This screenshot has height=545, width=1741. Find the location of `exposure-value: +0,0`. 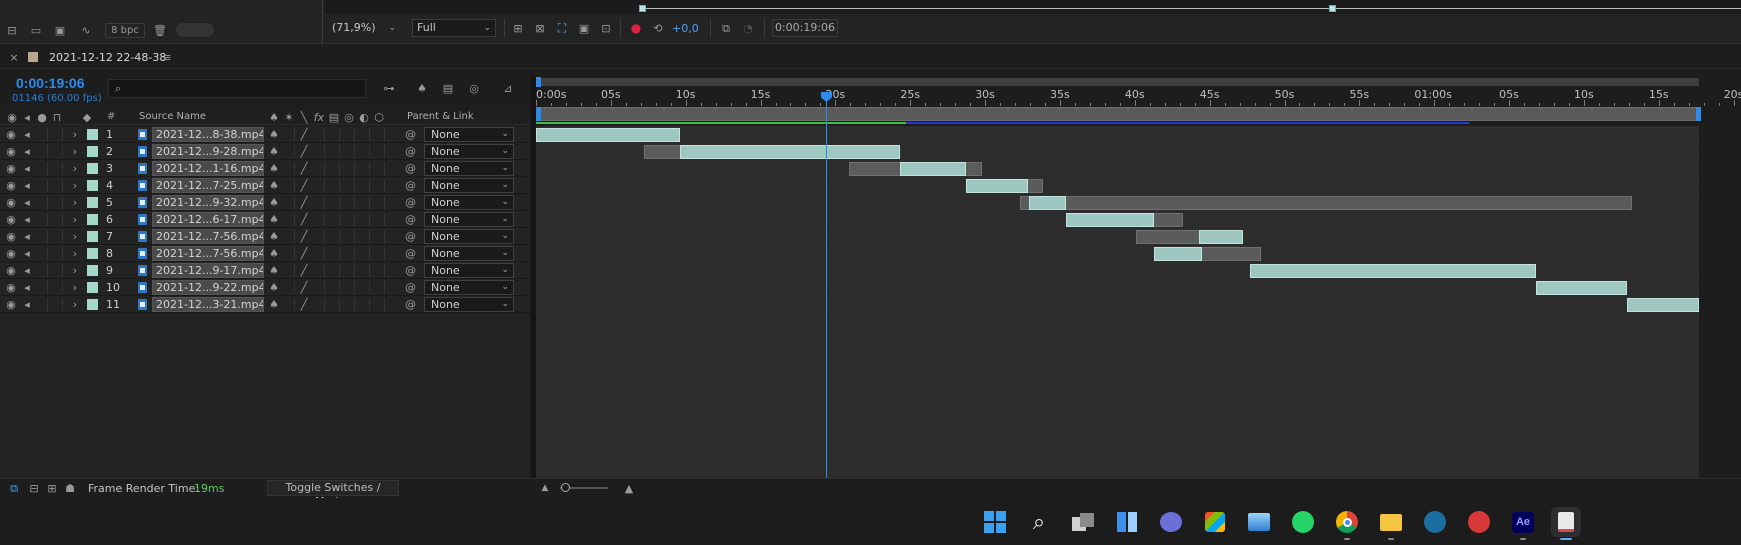

exposure-value: +0,0 is located at coordinates (685, 28).